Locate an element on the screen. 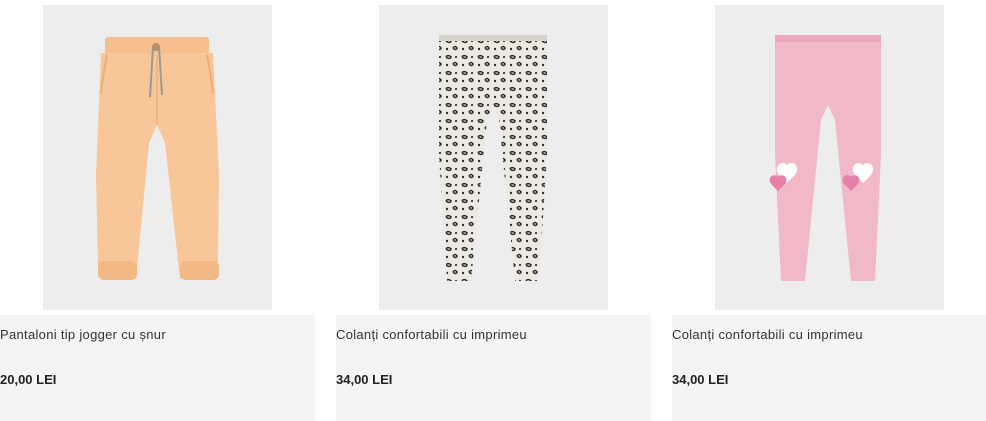 This screenshot has height=421, width=986. product-price: 20,00 LEI is located at coordinates (28, 379).